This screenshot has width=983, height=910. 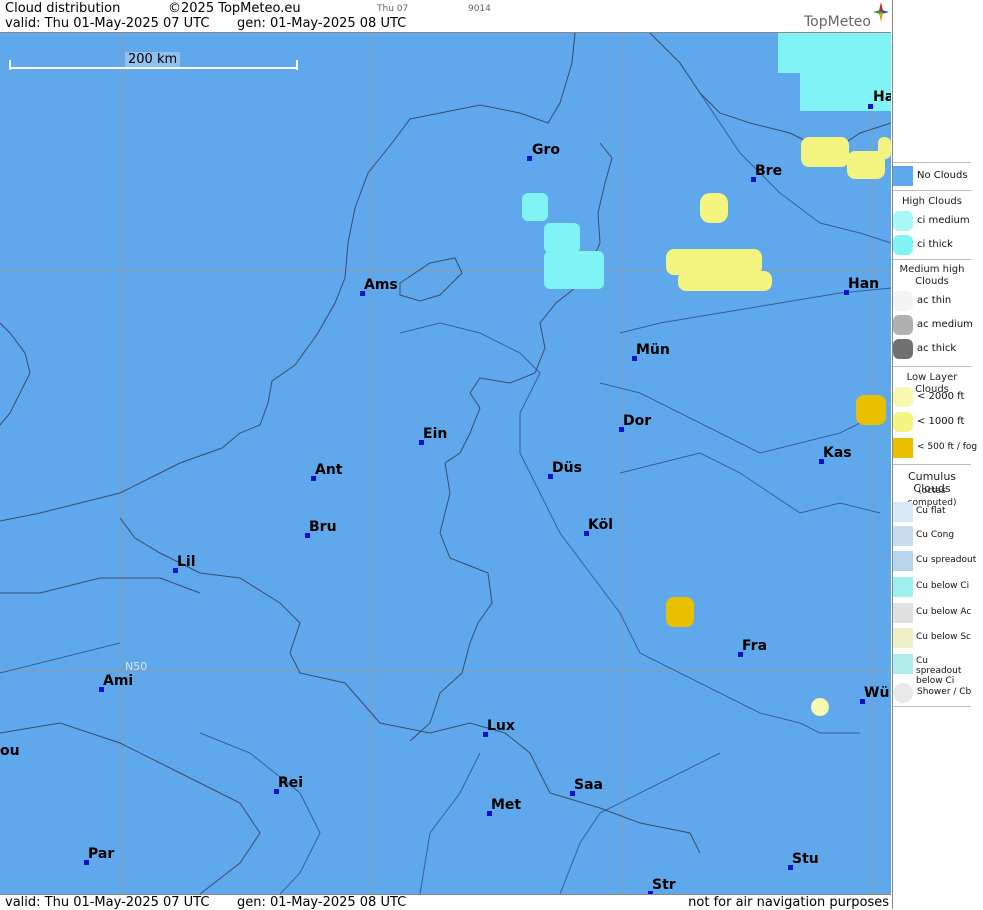 What do you see at coordinates (903, 245) in the screenshot?
I see `ci-thick-swatch` at bounding box center [903, 245].